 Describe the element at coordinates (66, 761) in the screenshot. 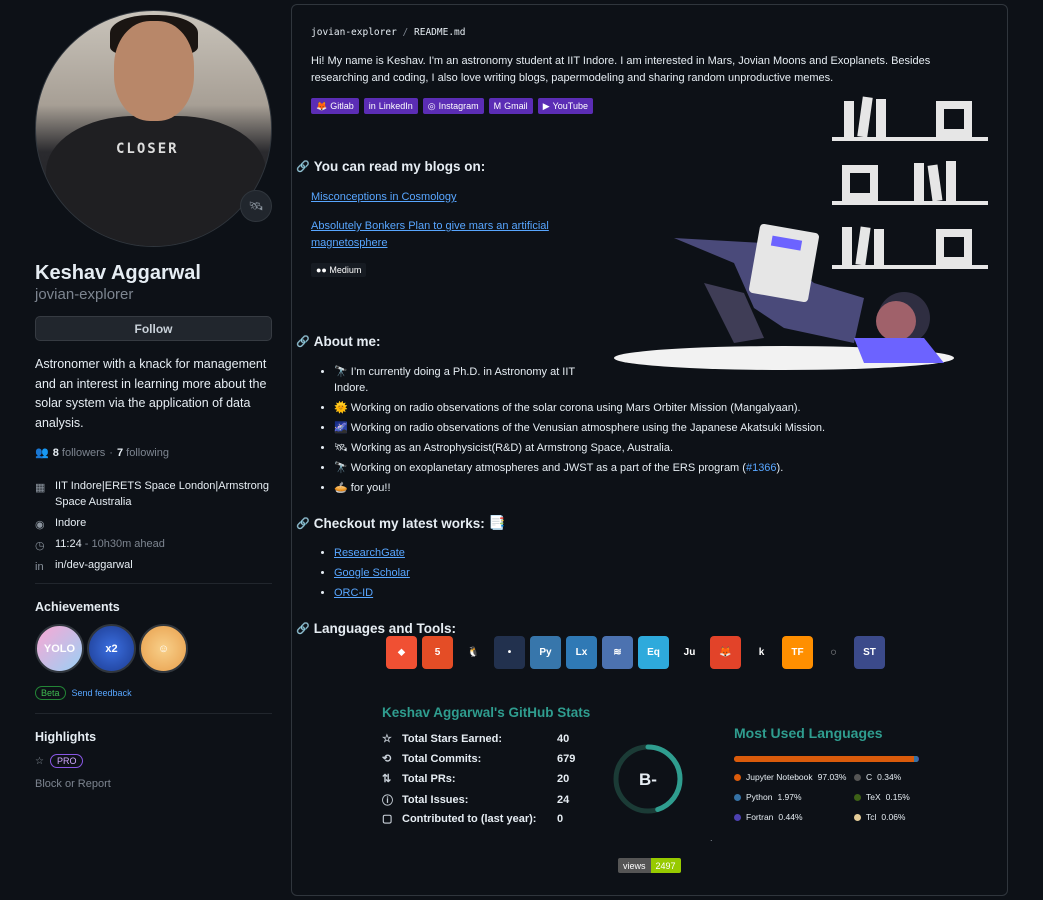

I see `pro-badge: PRO` at that location.